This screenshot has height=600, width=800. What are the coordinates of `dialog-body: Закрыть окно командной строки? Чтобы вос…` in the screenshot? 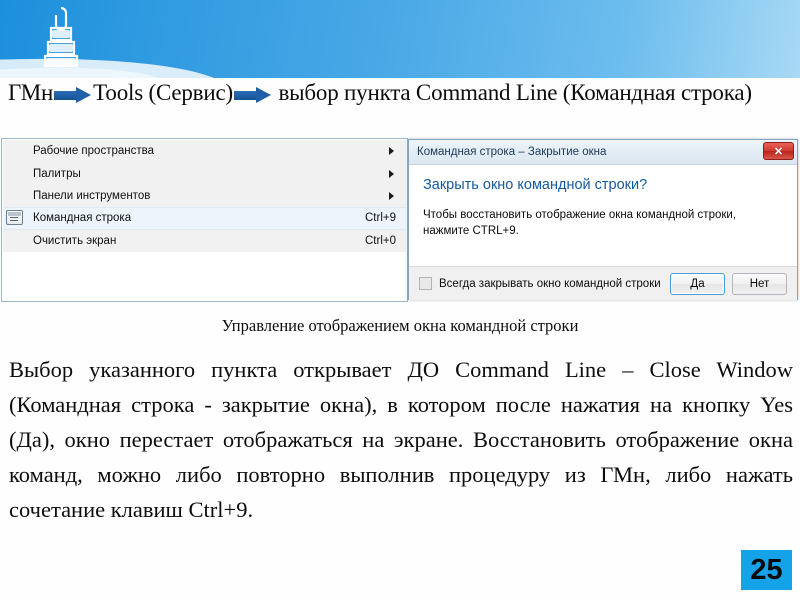 It's located at (603, 215).